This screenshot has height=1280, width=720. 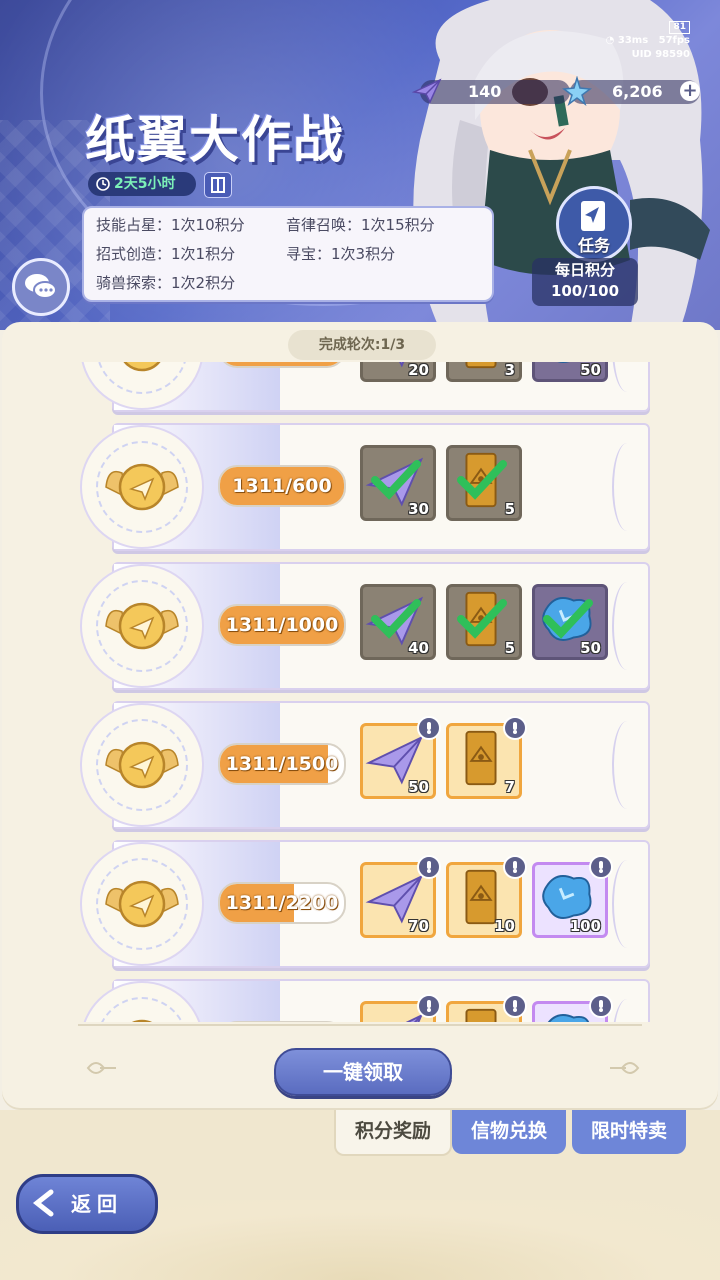 What do you see at coordinates (485, 91) in the screenshot?
I see `airplane-count: 140` at bounding box center [485, 91].